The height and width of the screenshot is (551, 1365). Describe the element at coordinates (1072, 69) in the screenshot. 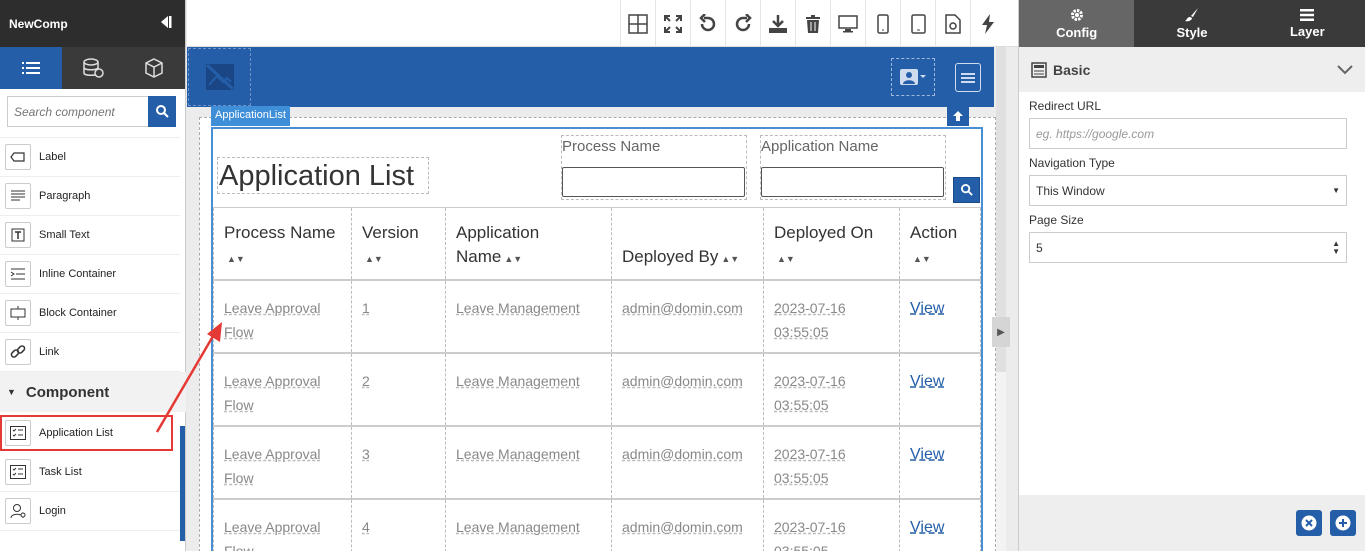

I see `section-title: Basic` at that location.